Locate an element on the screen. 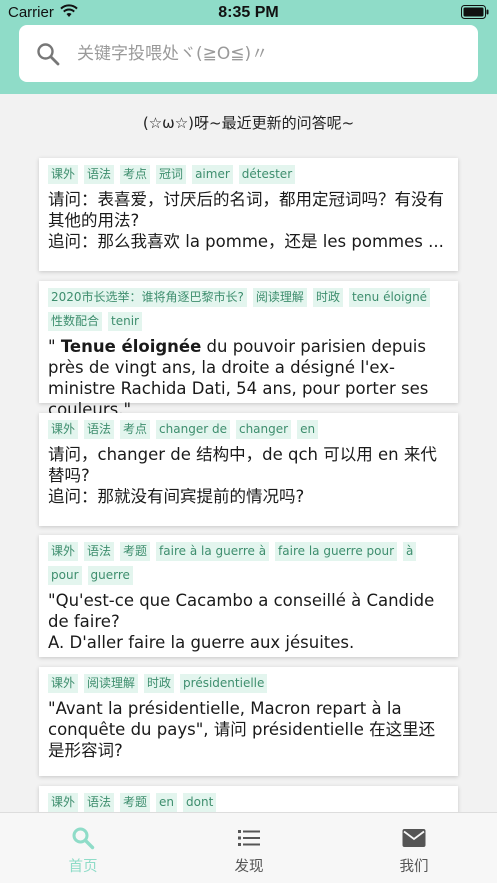 The width and height of the screenshot is (497, 883). tag: aimer is located at coordinates (212, 174).